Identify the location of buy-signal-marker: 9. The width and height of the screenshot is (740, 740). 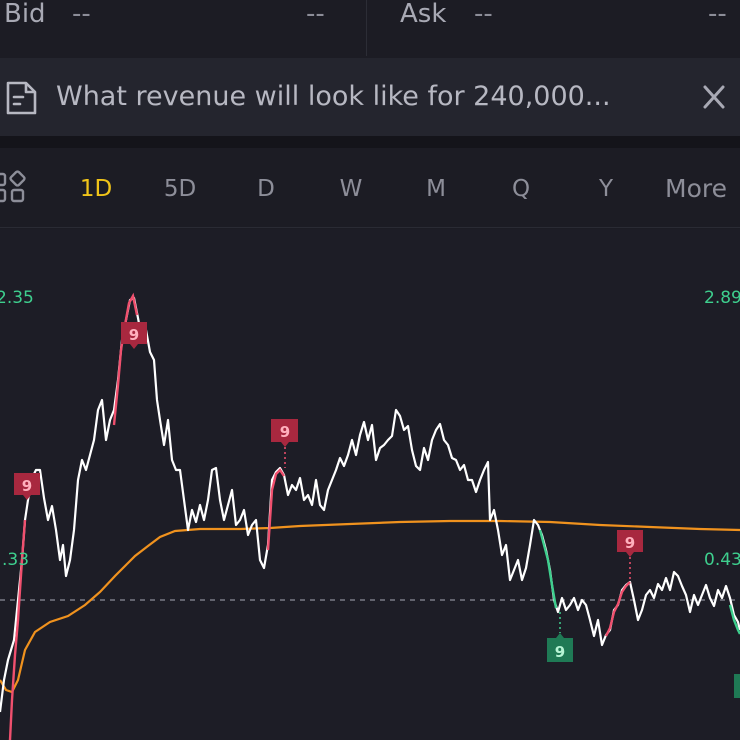
(560, 637).